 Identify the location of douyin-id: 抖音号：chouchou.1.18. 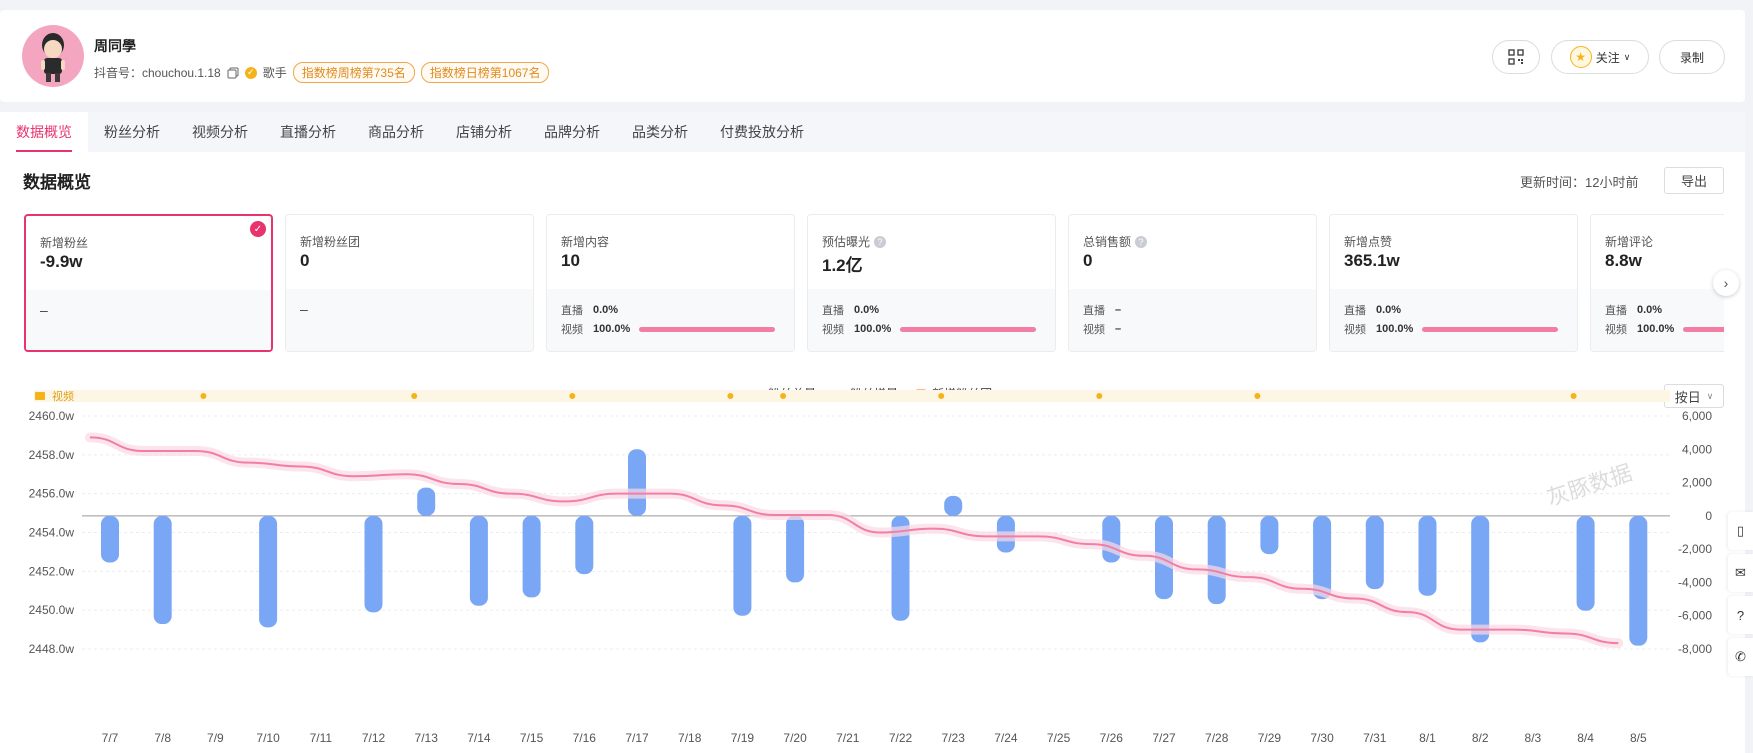
(157, 73).